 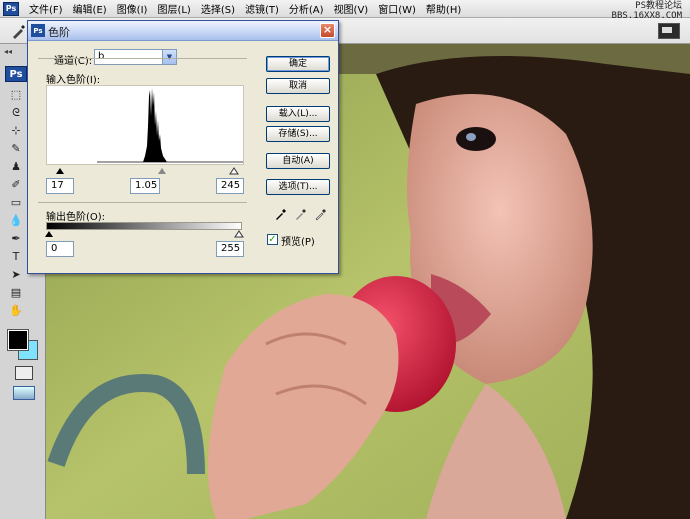 What do you see at coordinates (16, 95) in the screenshot?
I see `marquee-tool-icon: ⬚` at bounding box center [16, 95].